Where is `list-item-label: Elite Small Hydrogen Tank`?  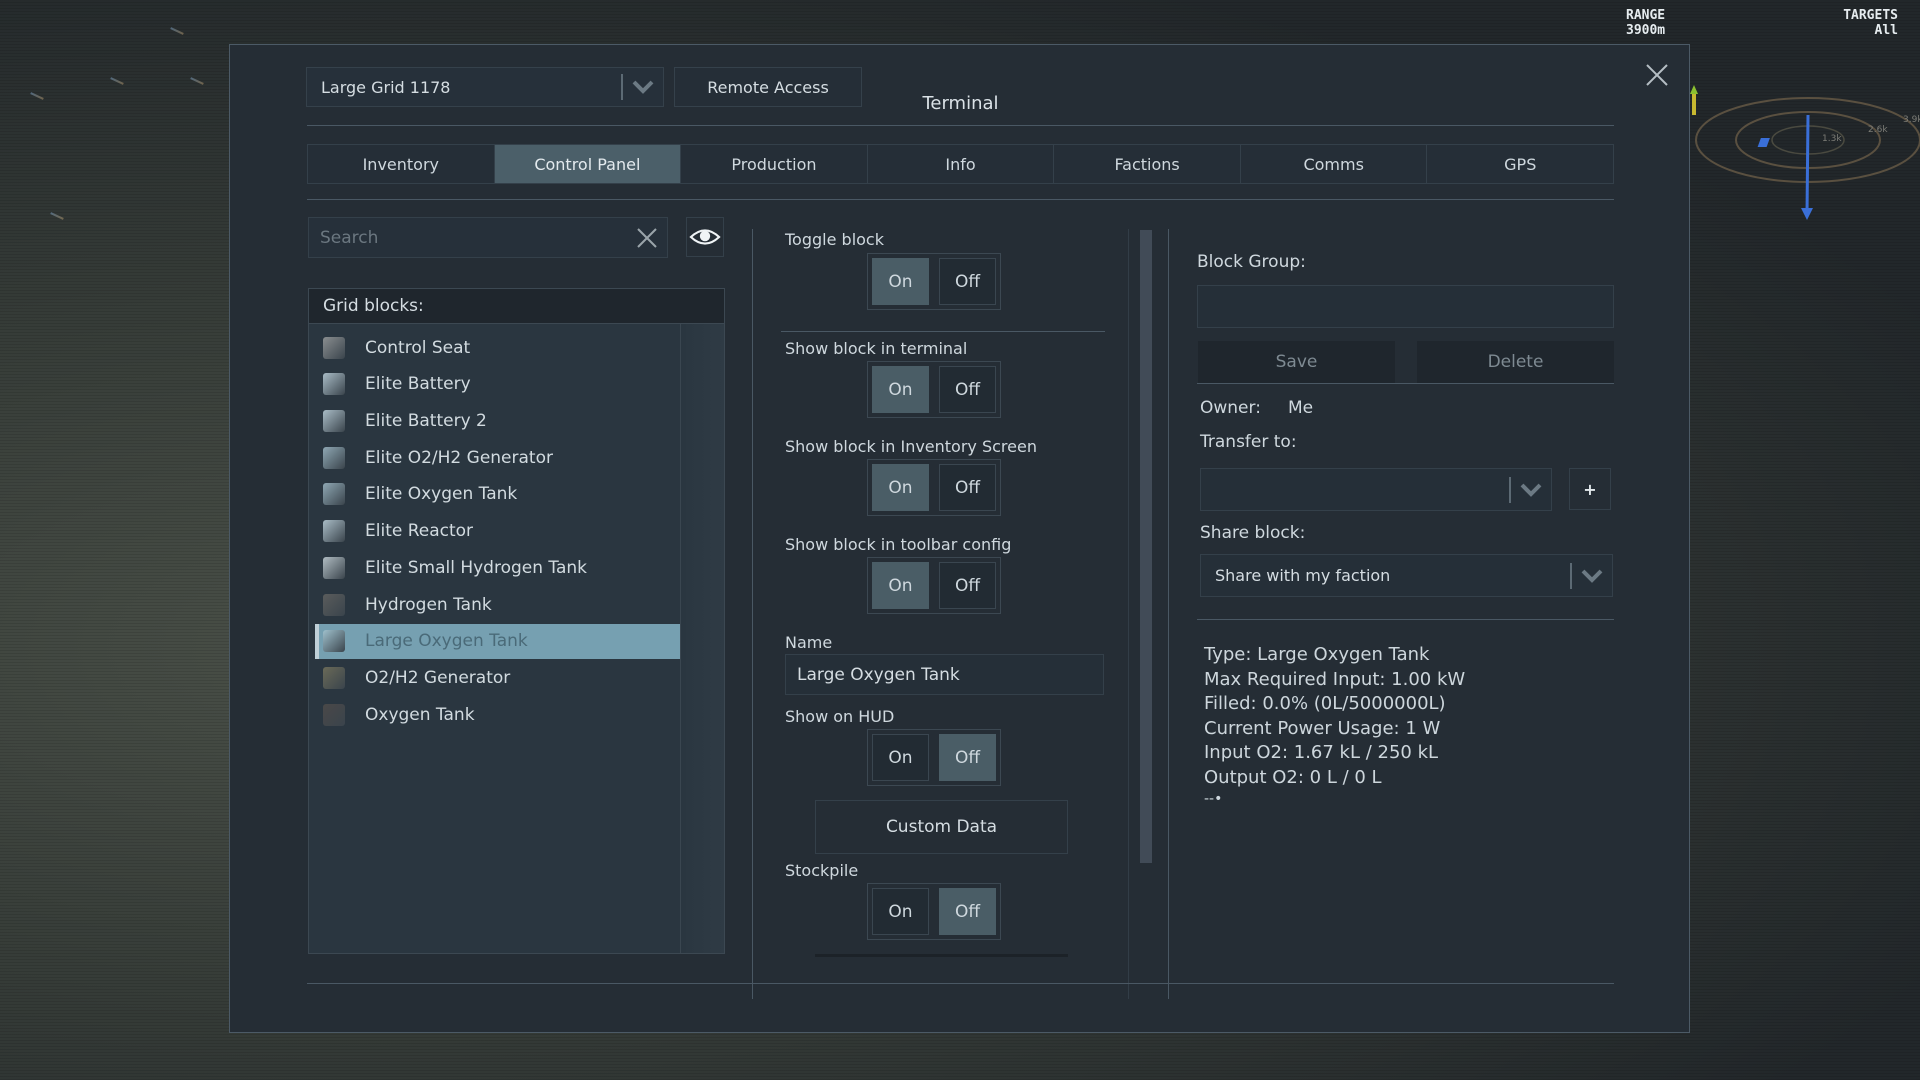
list-item-label: Elite Small Hydrogen Tank is located at coordinates (476, 567).